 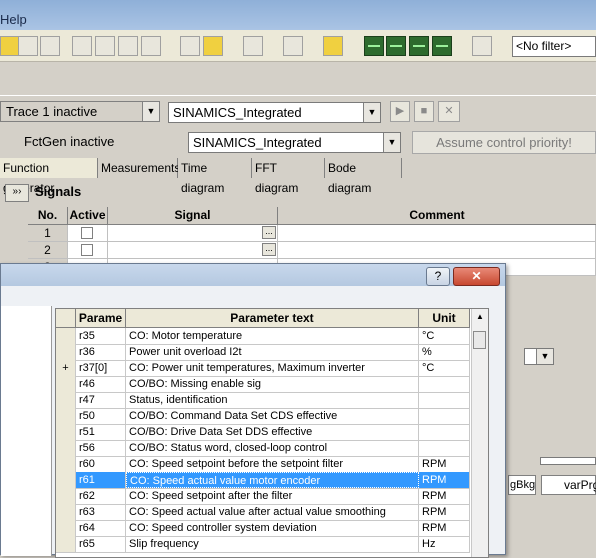 I want to click on param-cell: r51, so click(x=101, y=432).